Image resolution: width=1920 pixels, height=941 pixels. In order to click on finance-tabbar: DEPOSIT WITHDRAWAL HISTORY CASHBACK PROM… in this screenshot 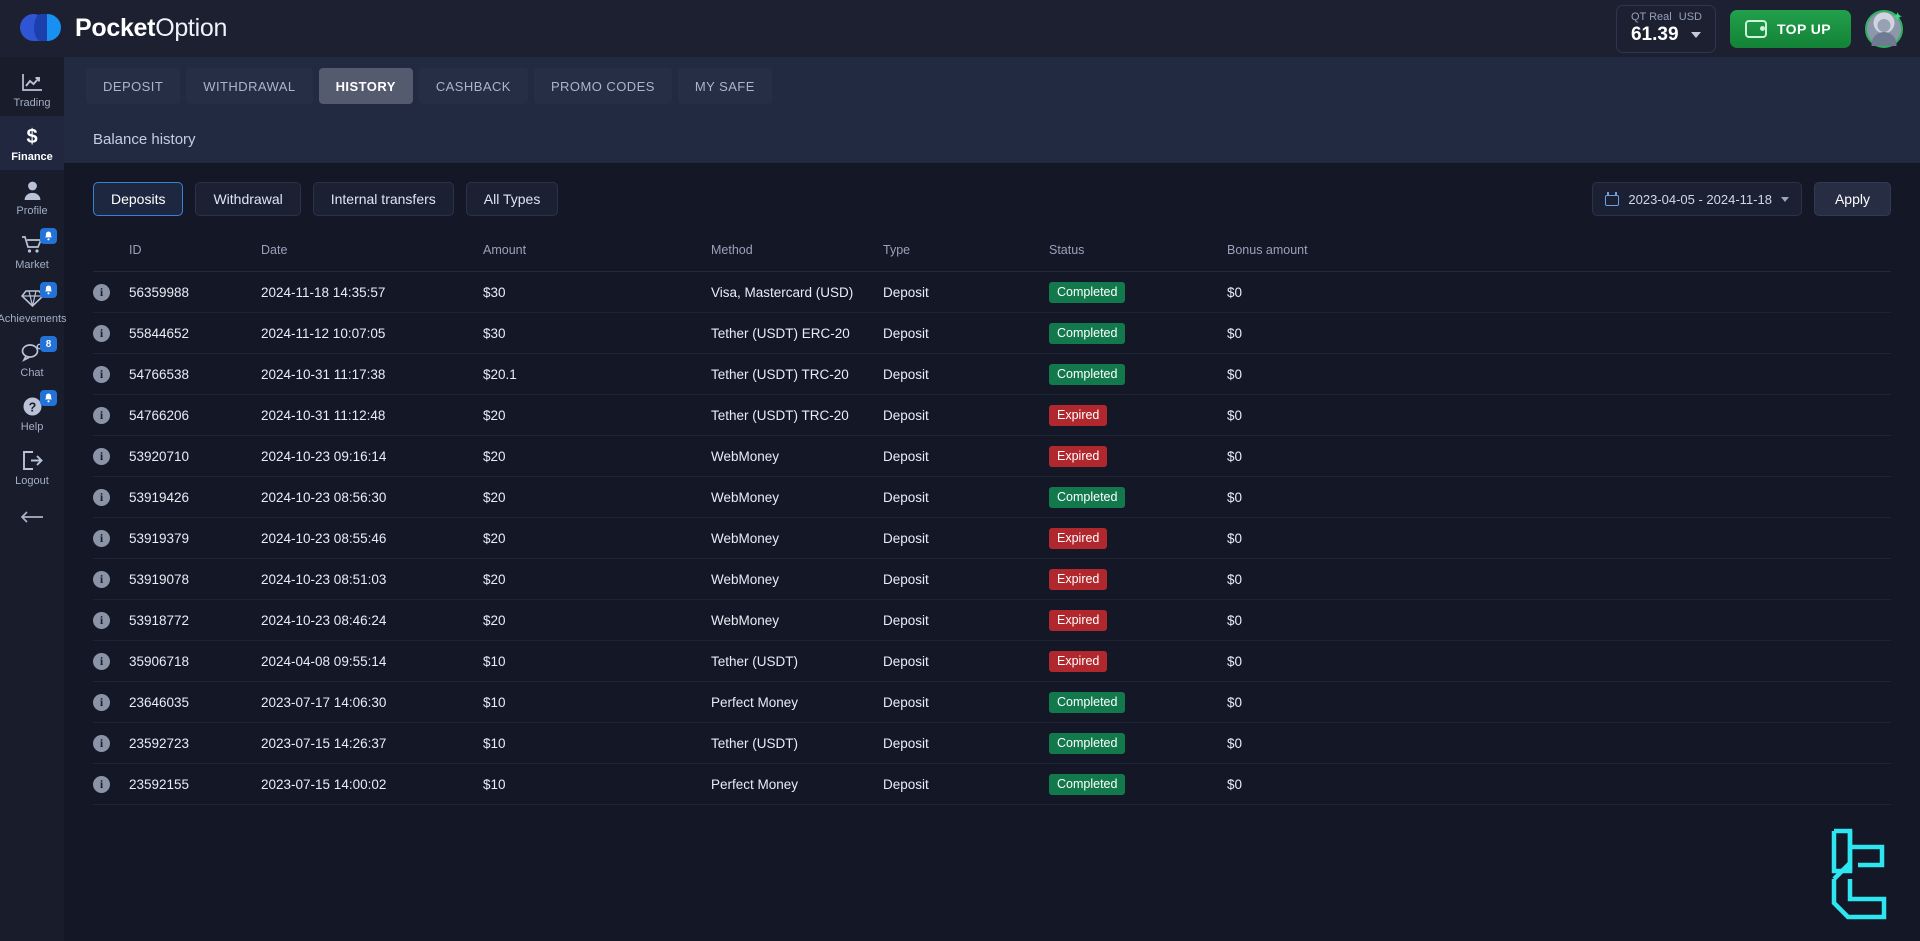, I will do `click(992, 86)`.